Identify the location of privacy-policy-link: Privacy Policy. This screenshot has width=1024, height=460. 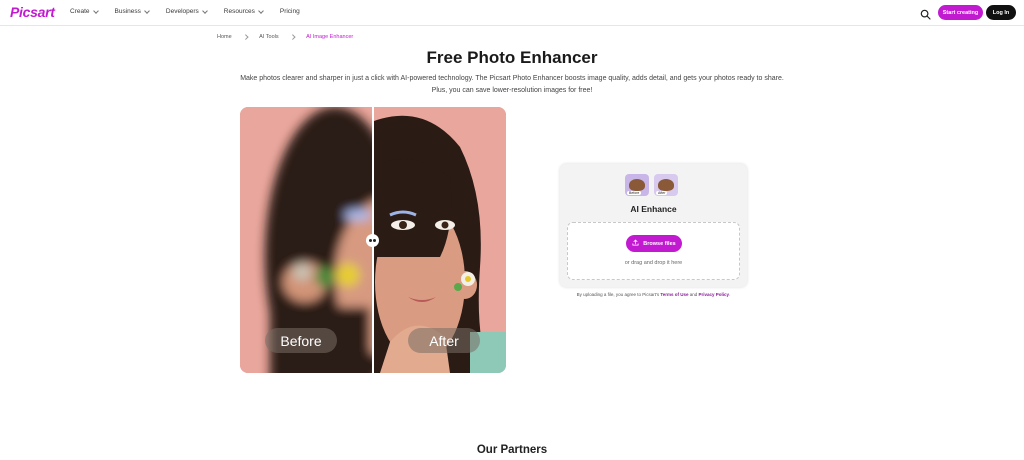
(714, 294).